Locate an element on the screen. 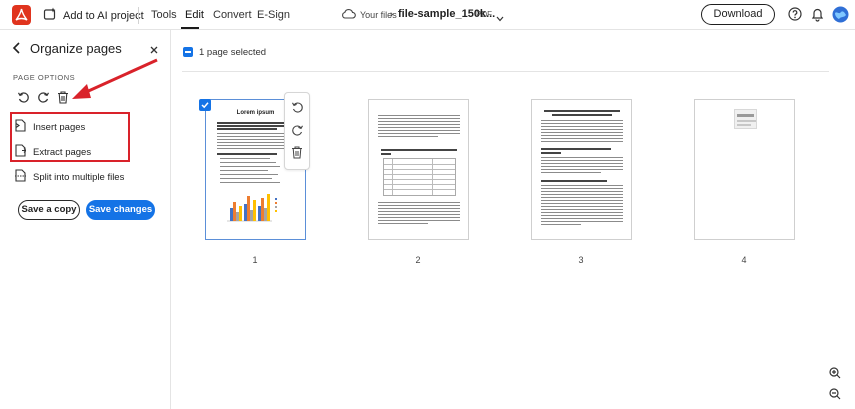  selection-status: 1 page selected is located at coordinates (233, 52).